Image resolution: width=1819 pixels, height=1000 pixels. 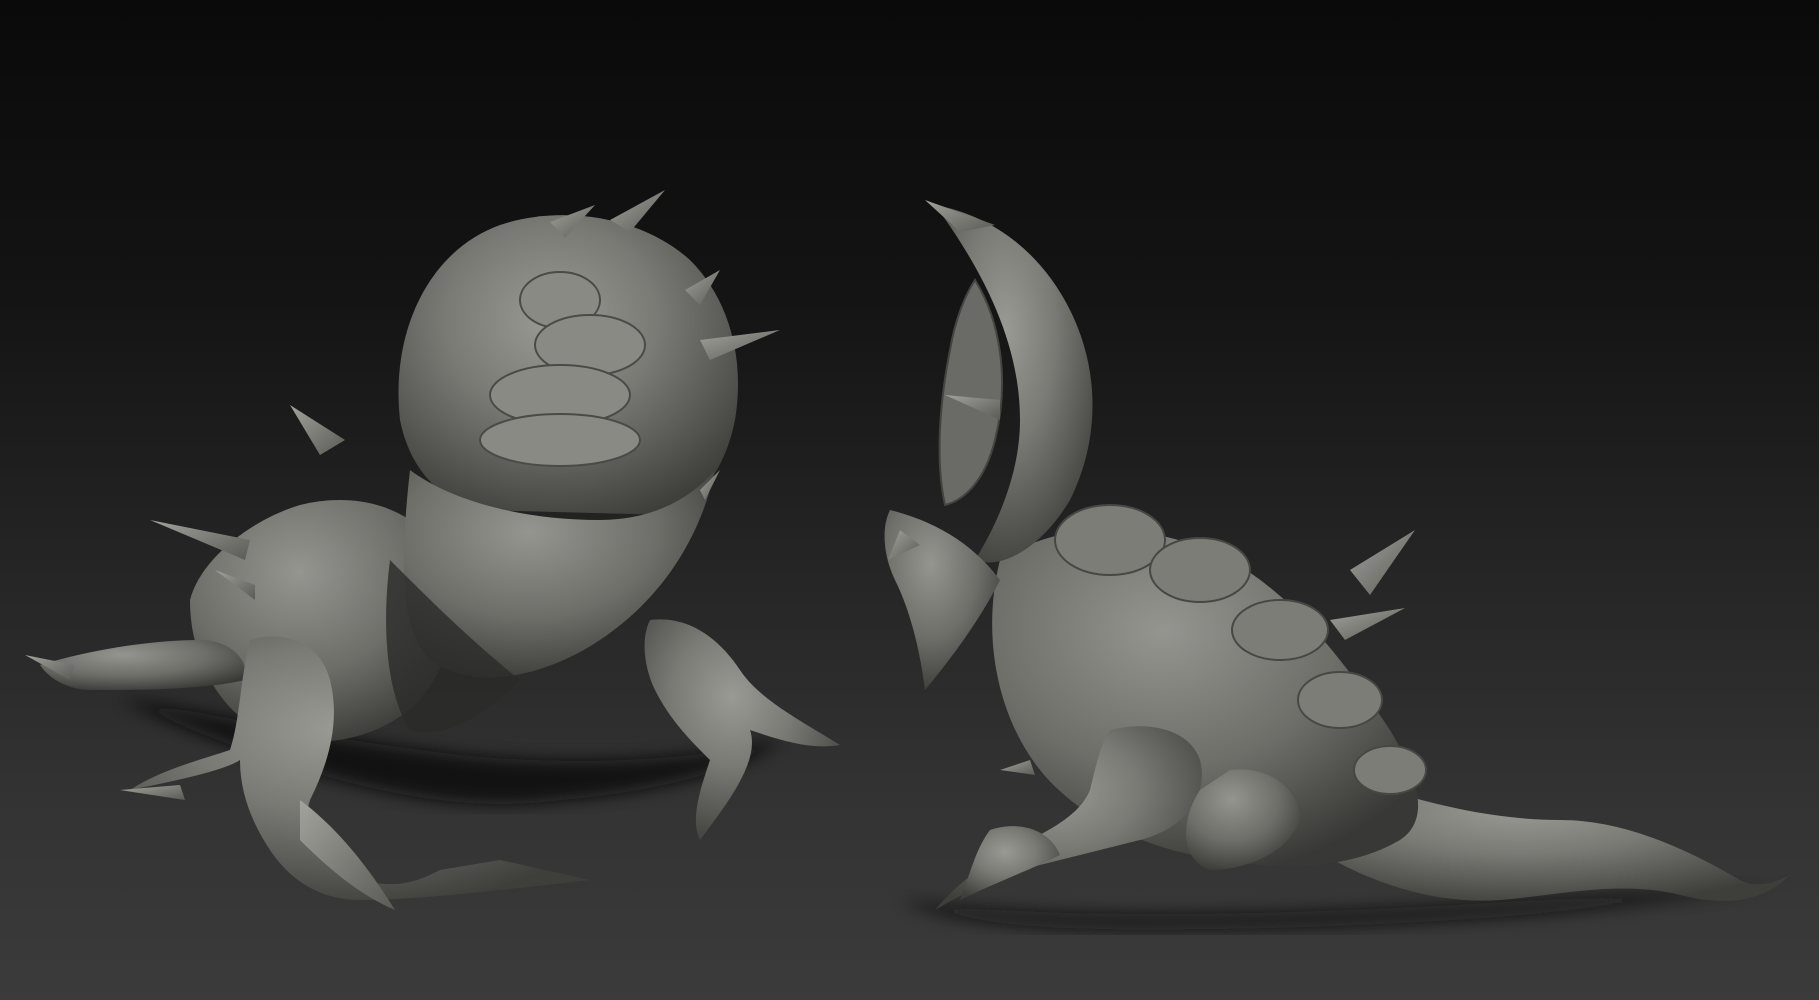 What do you see at coordinates (970, 392) in the screenshot?
I see `side-view-head-inner` at bounding box center [970, 392].